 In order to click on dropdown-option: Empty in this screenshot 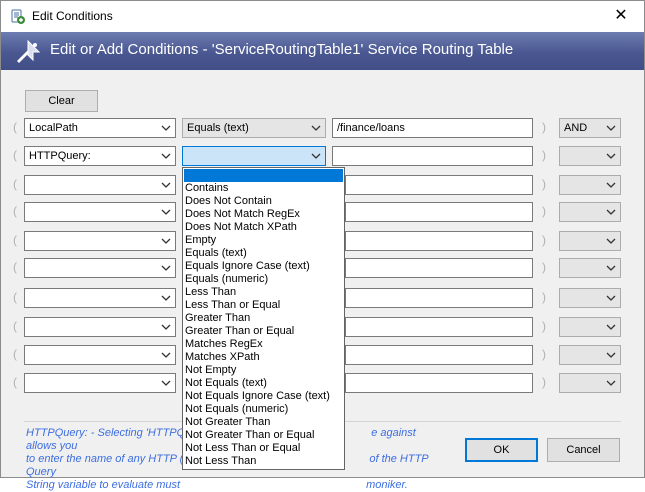, I will do `click(200, 240)`.